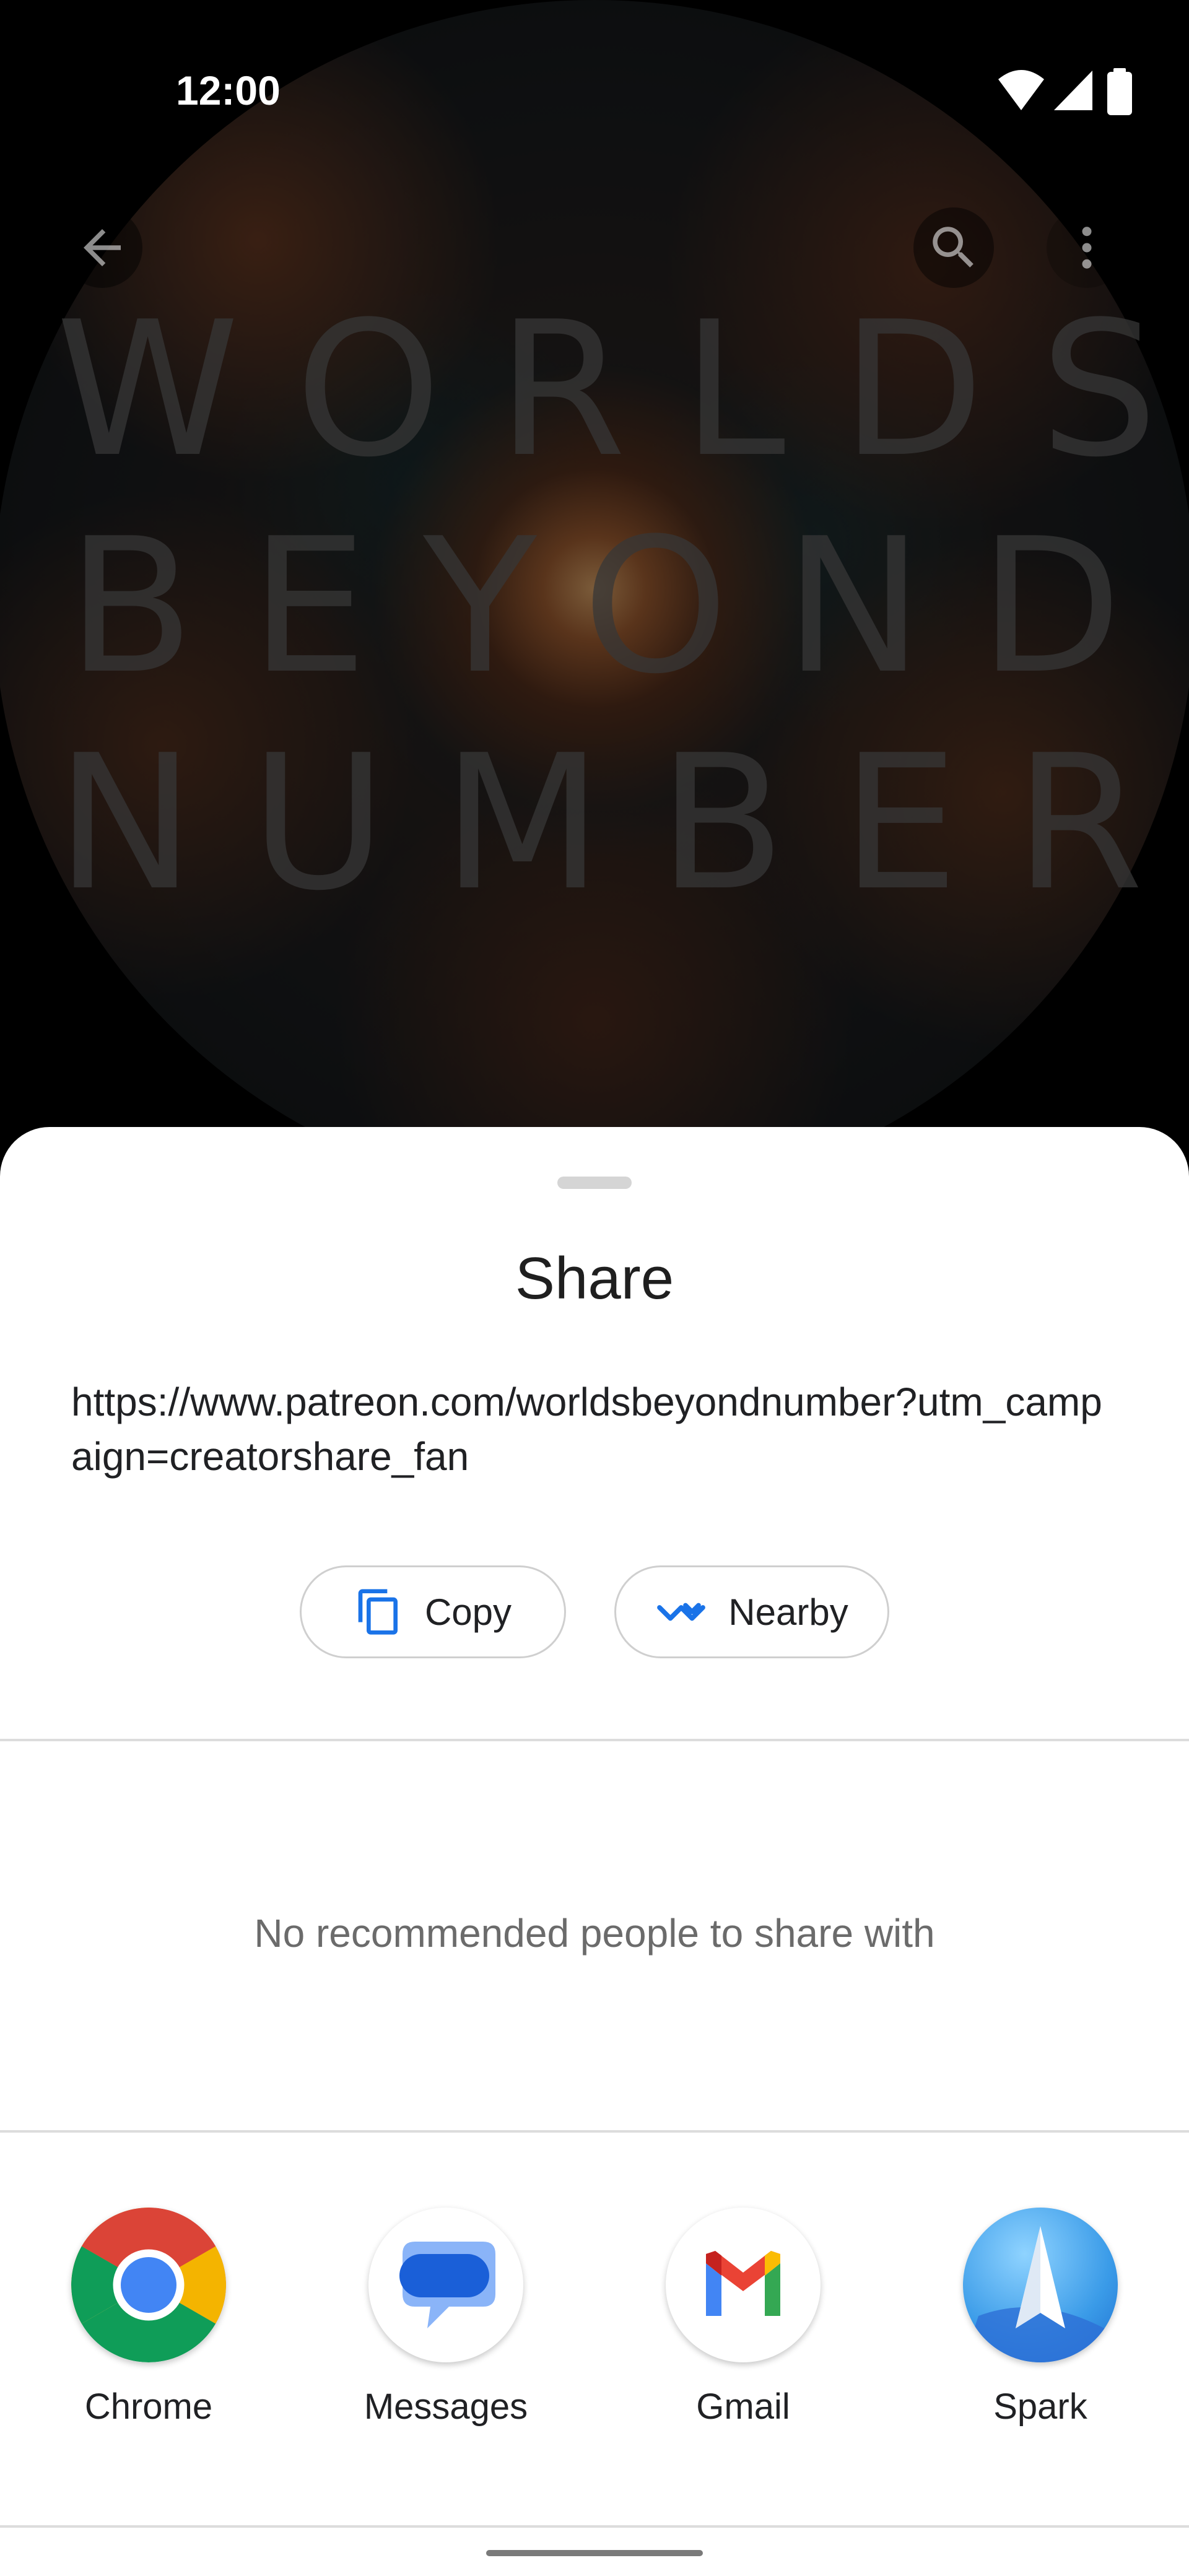 This screenshot has height=2576, width=1189. Describe the element at coordinates (1040, 2285) in the screenshot. I see `spark-icon` at that location.